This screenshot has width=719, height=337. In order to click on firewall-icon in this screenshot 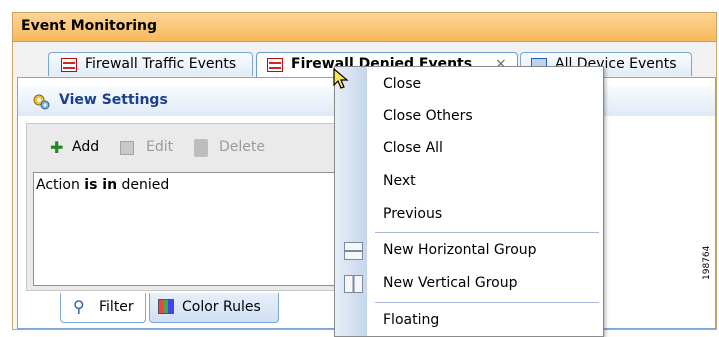, I will do `click(69, 65)`.